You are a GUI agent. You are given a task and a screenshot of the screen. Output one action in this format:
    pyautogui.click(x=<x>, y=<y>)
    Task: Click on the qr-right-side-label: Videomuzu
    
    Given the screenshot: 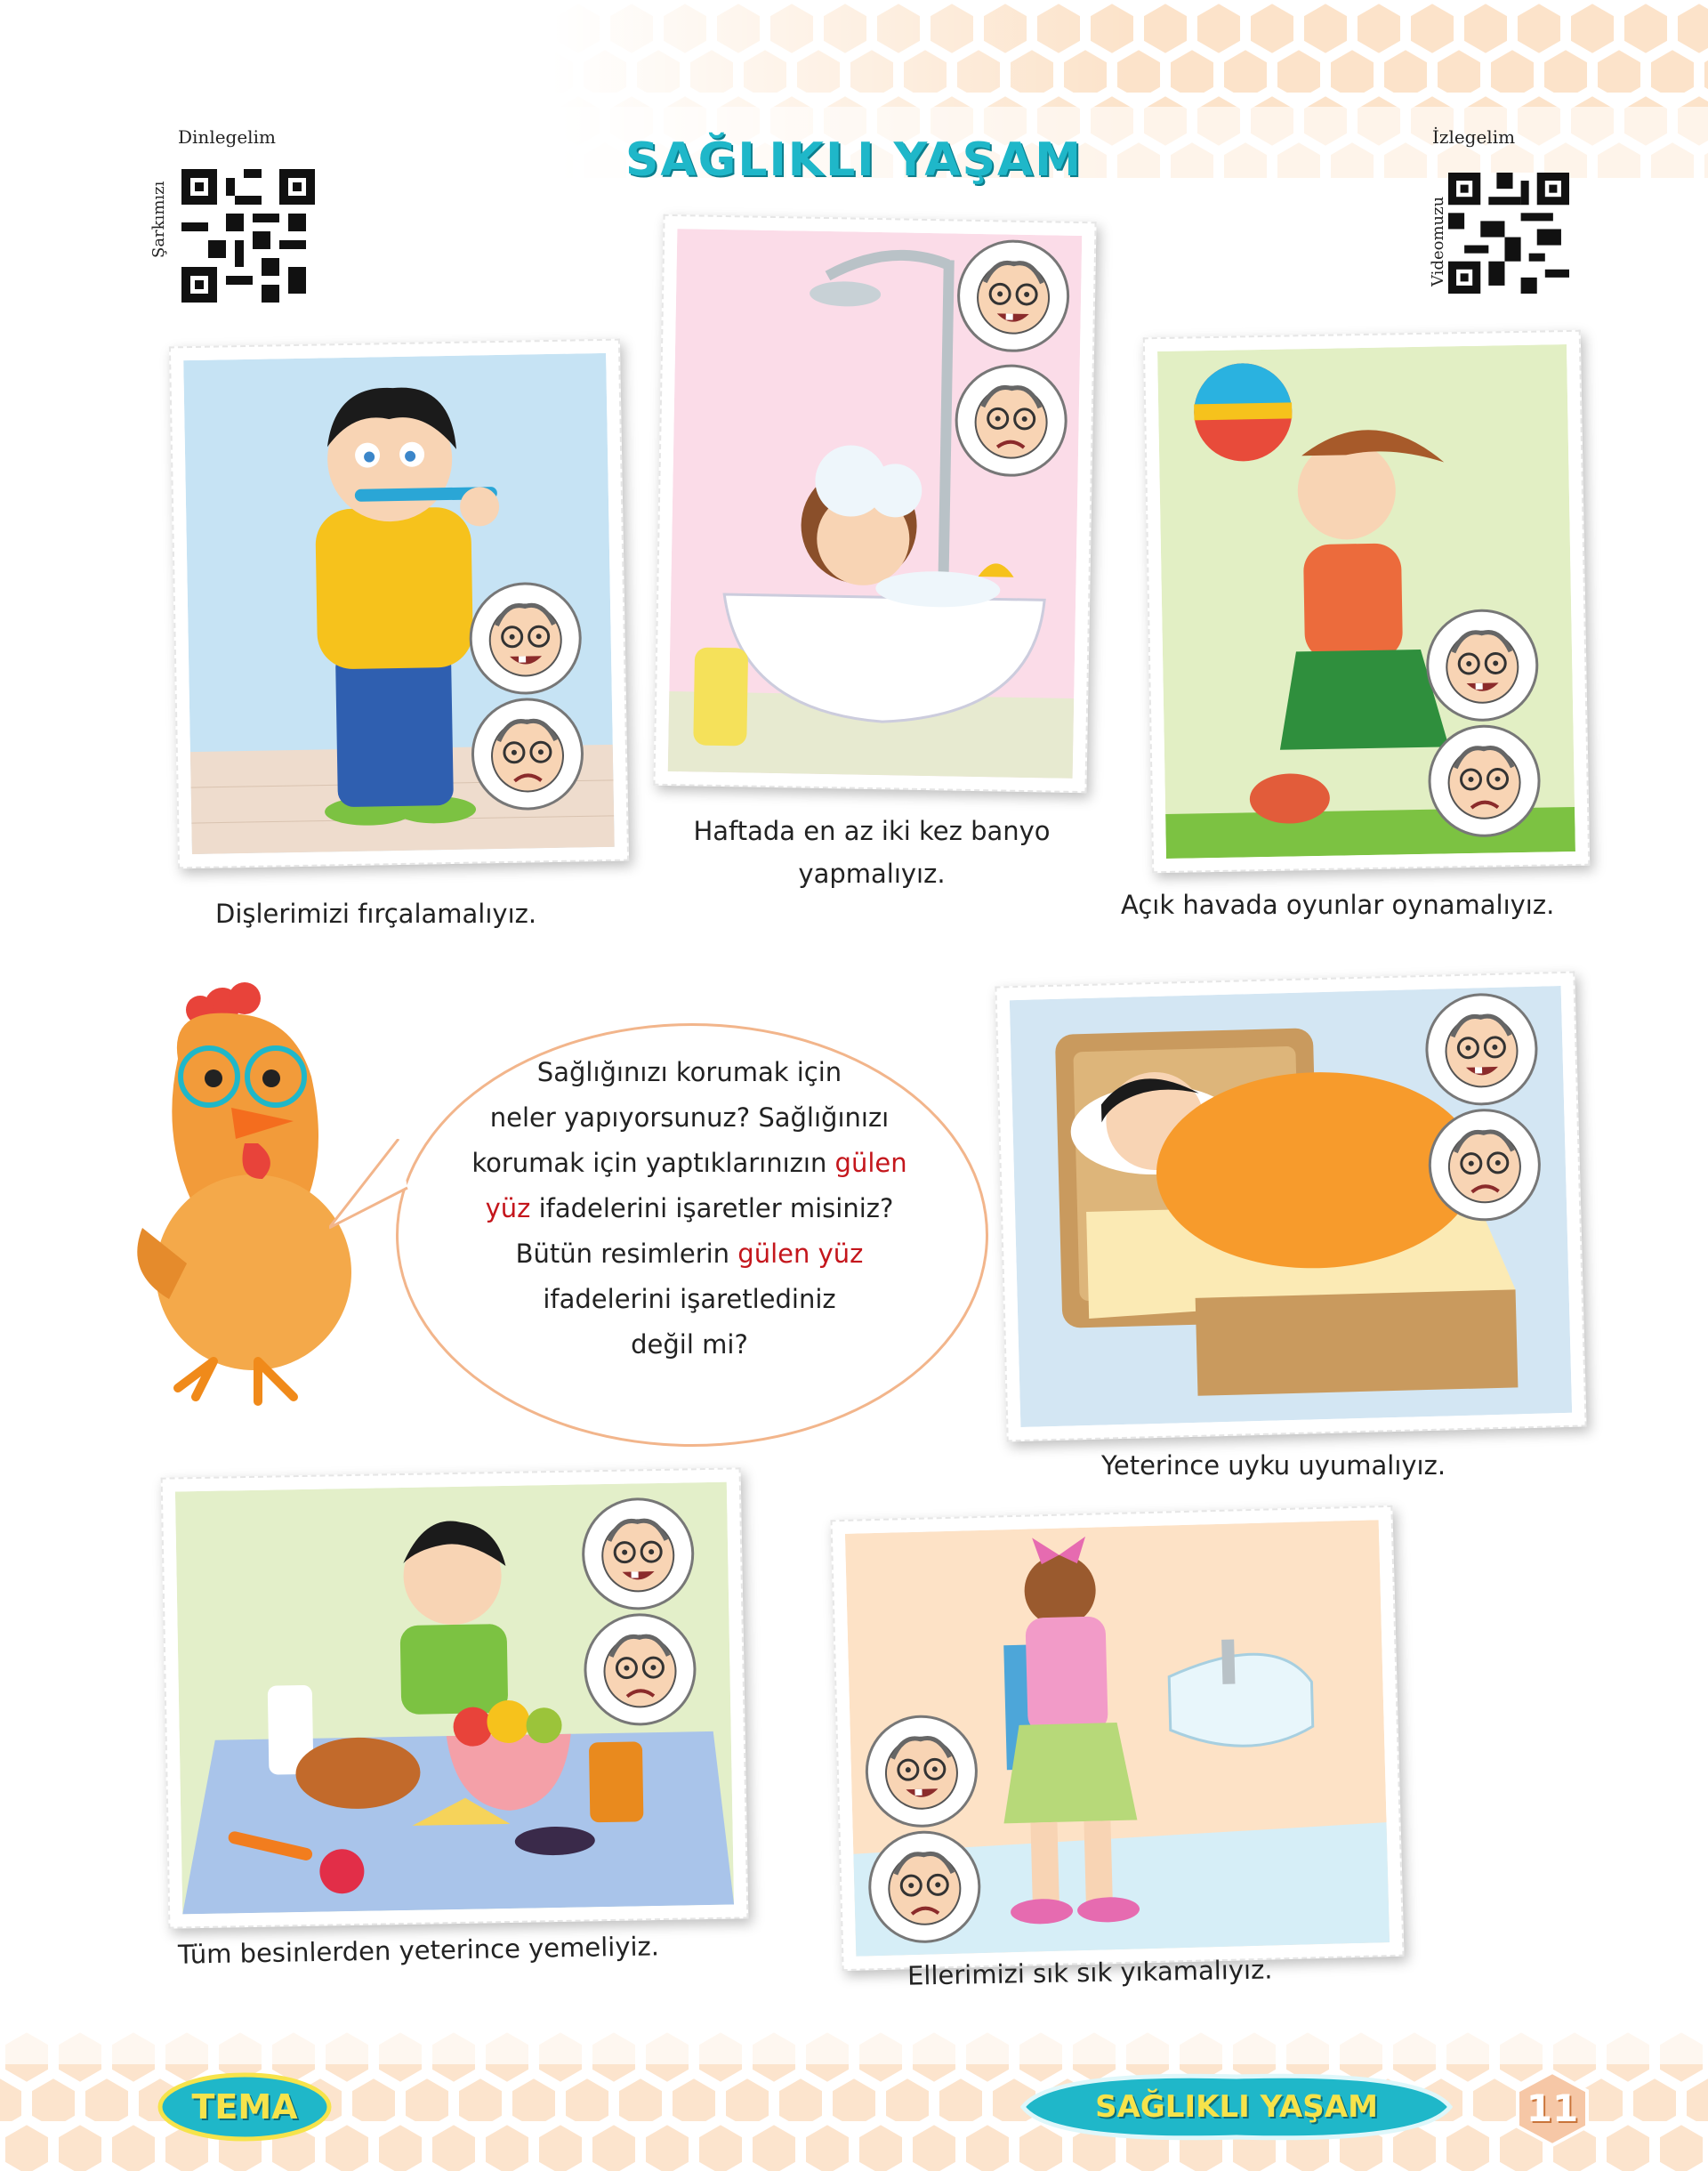 What is the action you would take?
    pyautogui.click(x=1438, y=241)
    